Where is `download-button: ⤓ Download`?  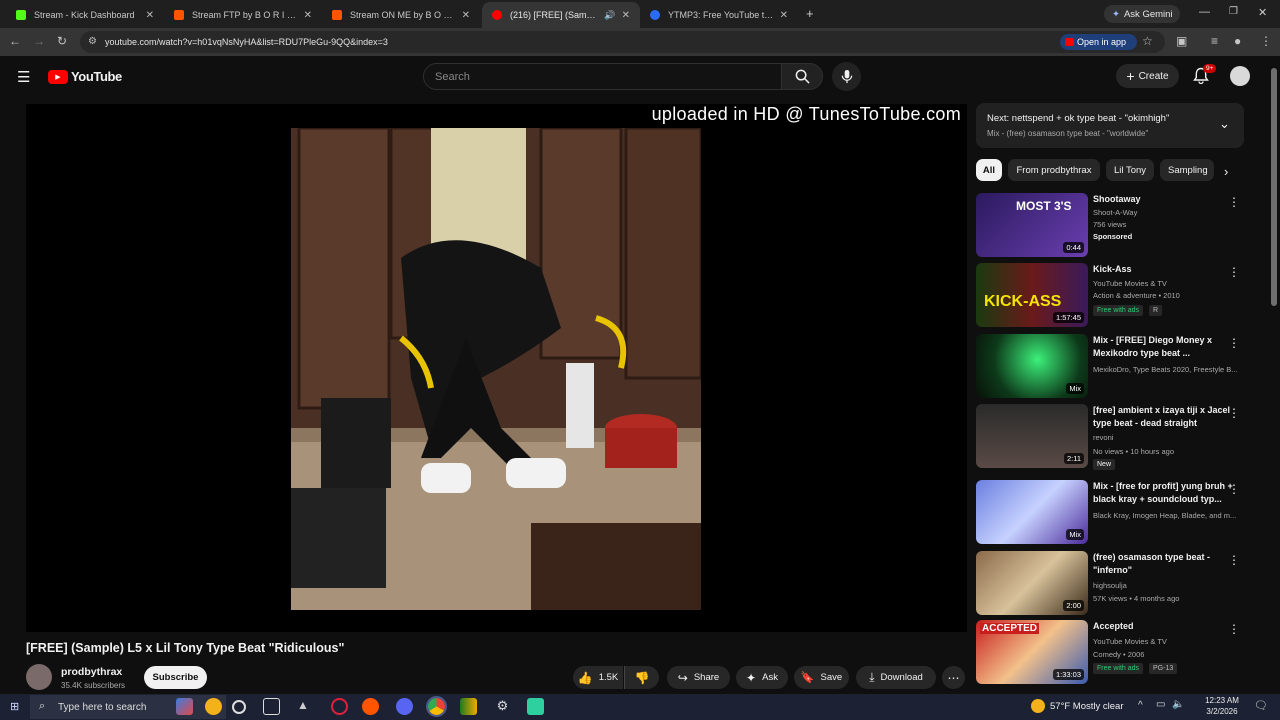 download-button: ⤓ Download is located at coordinates (896, 677).